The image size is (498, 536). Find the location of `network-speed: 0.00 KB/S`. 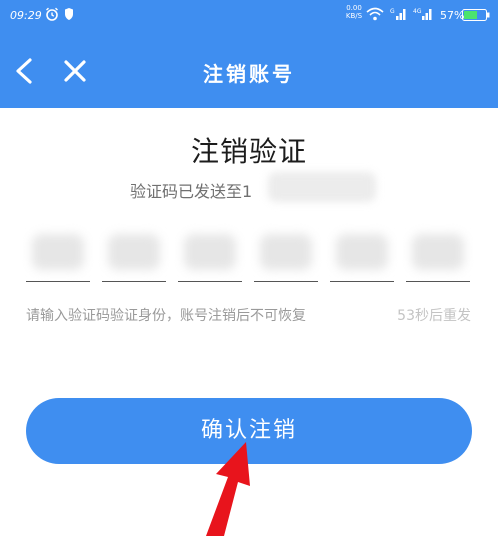

network-speed: 0.00 KB/S is located at coordinates (354, 12).